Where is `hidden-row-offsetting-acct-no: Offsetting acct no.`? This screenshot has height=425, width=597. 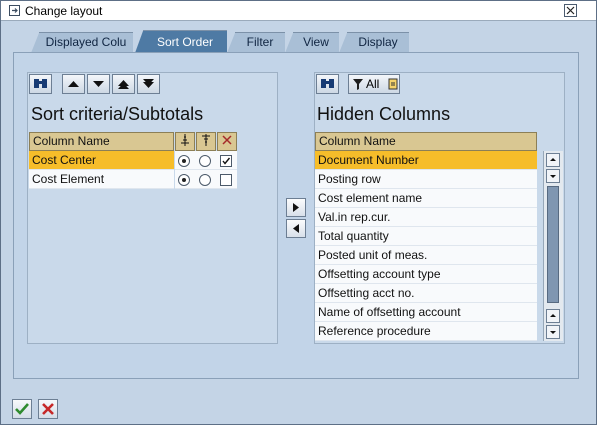 hidden-row-offsetting-acct-no: Offsetting acct no. is located at coordinates (426, 293).